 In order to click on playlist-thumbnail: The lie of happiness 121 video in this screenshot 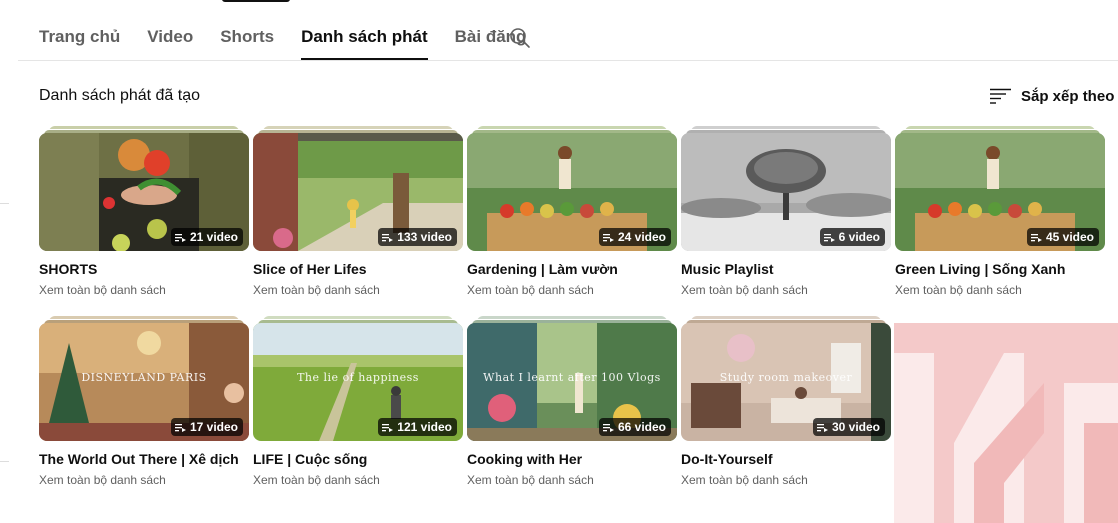, I will do `click(358, 382)`.